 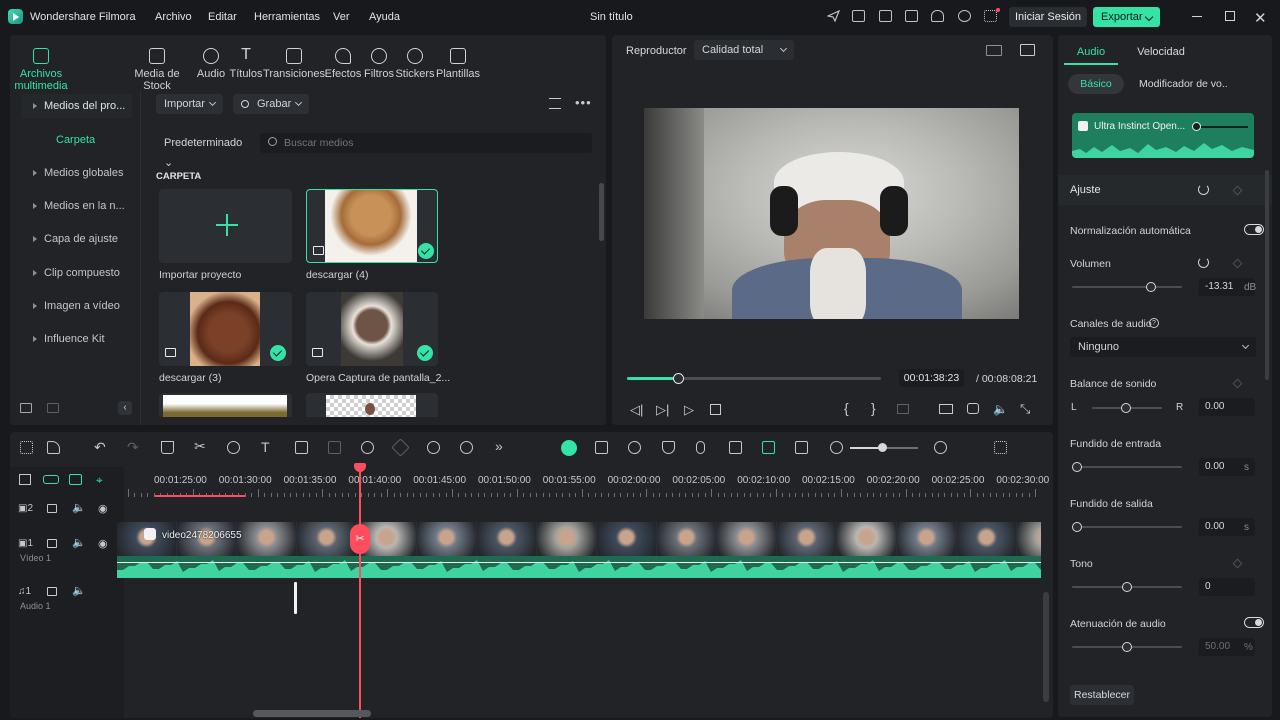 I want to click on sidebar-item-carpeta: Carpeta, so click(x=75, y=140).